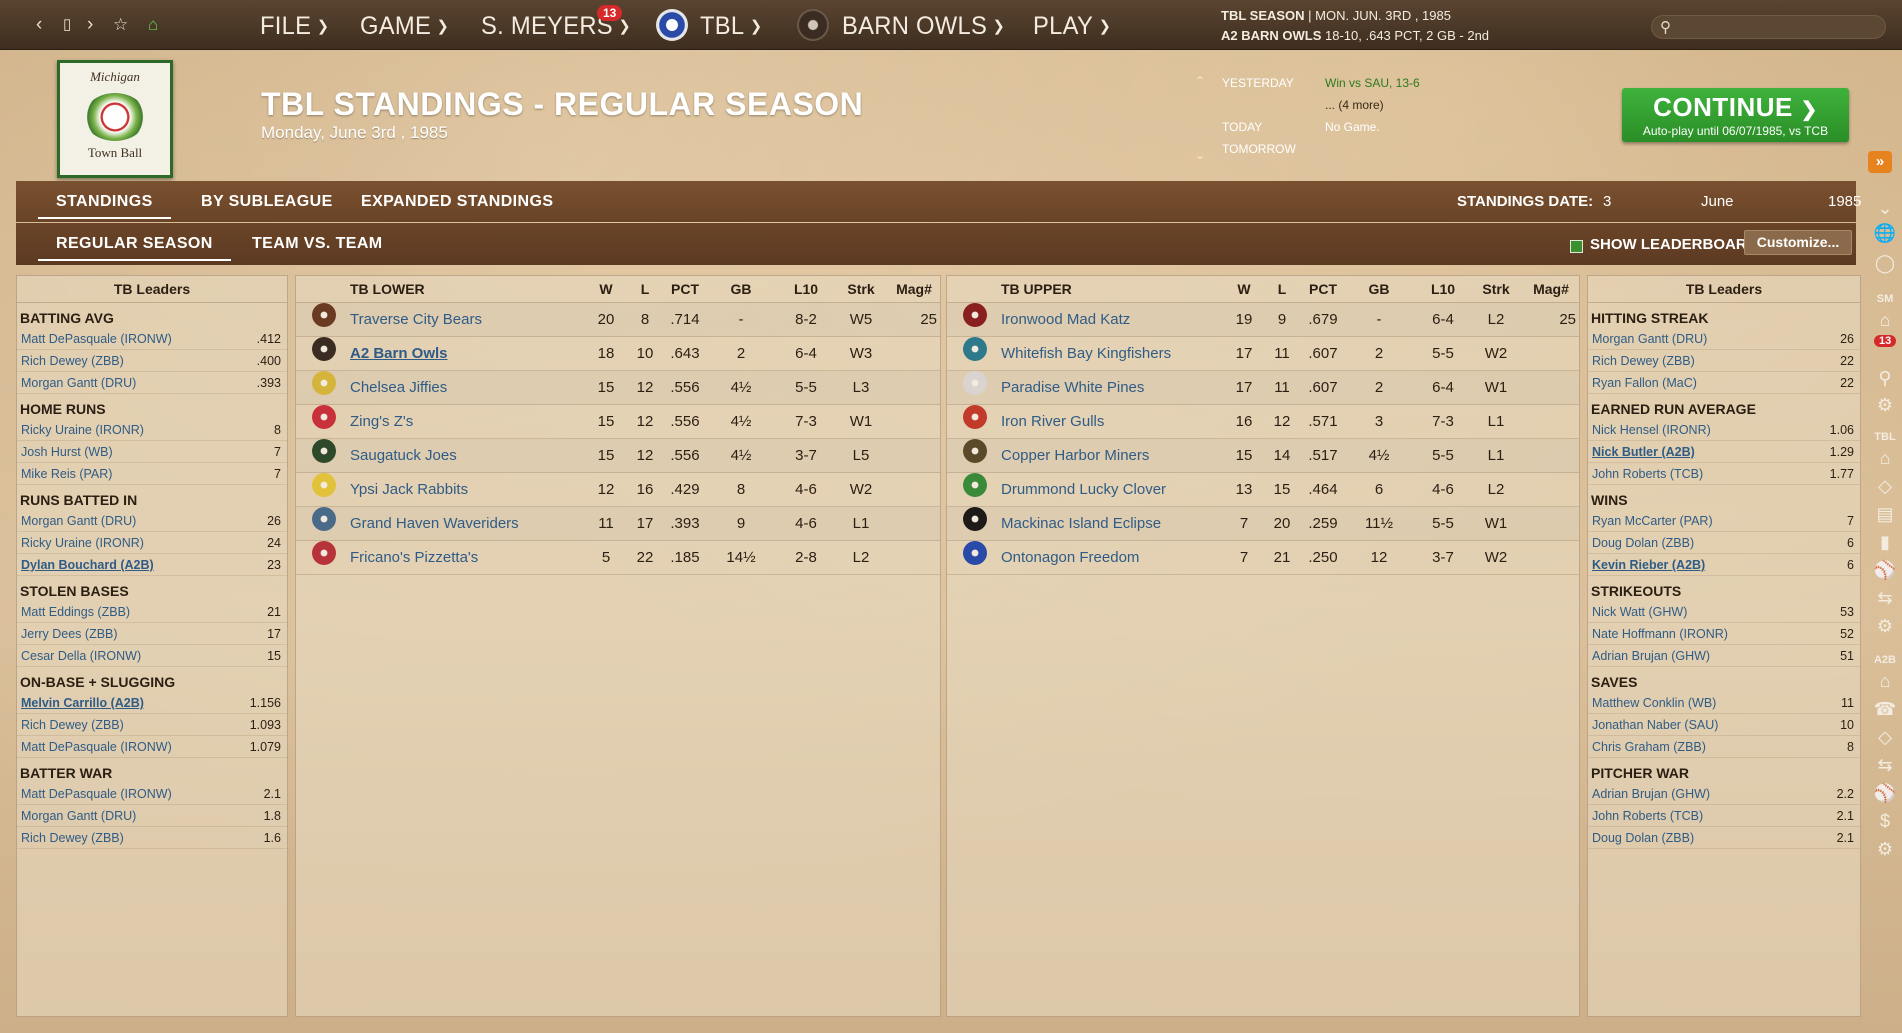 Image resolution: width=1902 pixels, height=1033 pixels. I want to click on col-l: L, so click(645, 289).